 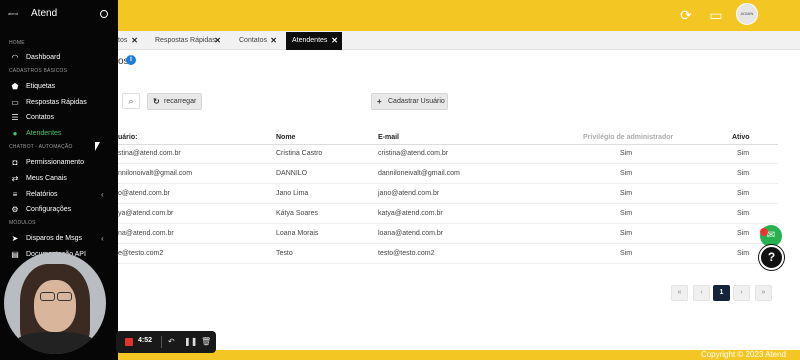 I want to click on cell-name: DANNILO, so click(x=292, y=173).